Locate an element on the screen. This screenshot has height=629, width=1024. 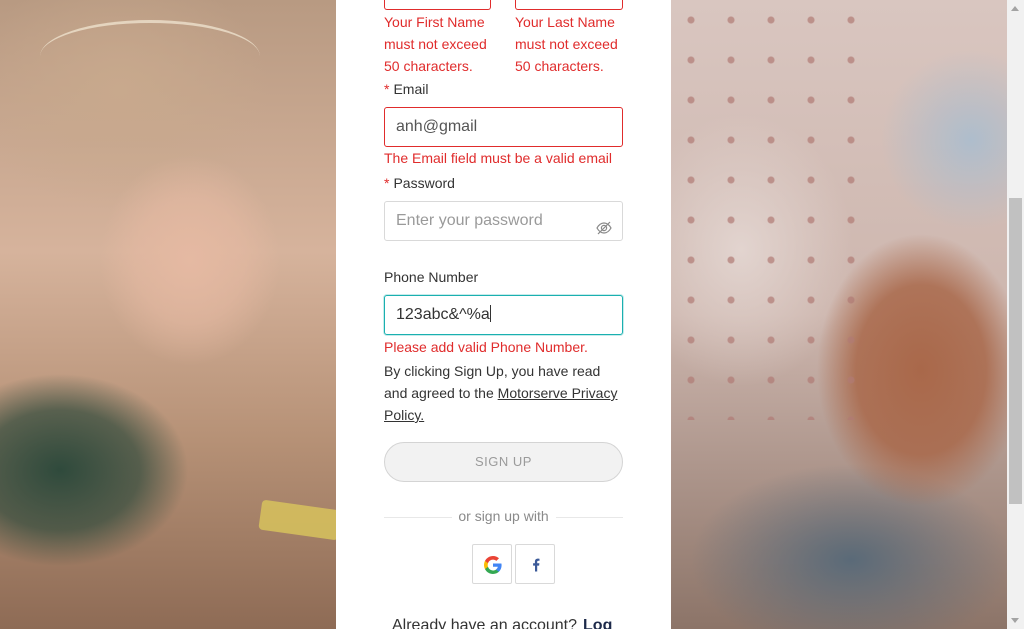
password-field: Enter your password is located at coordinates (503, 221).